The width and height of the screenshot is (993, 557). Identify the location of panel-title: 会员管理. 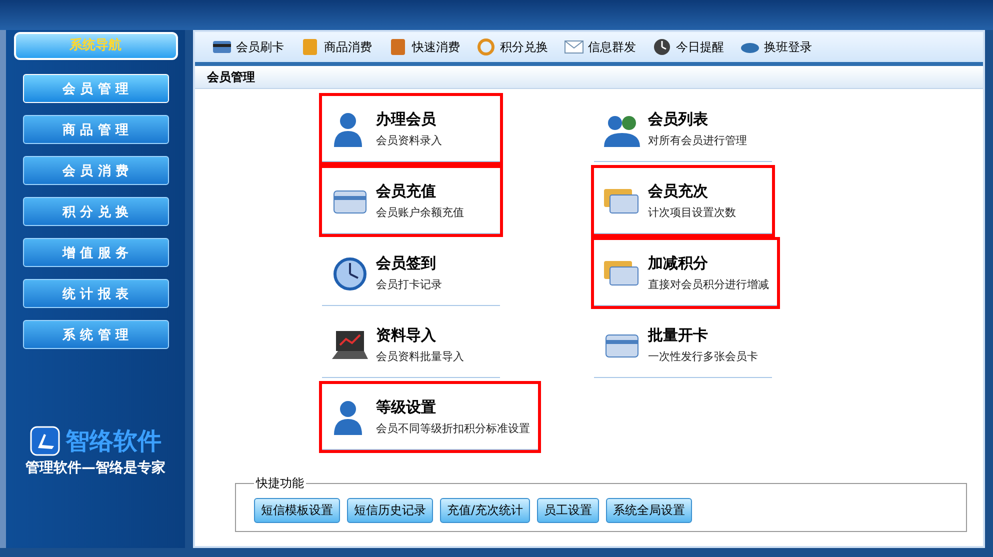
(589, 77).